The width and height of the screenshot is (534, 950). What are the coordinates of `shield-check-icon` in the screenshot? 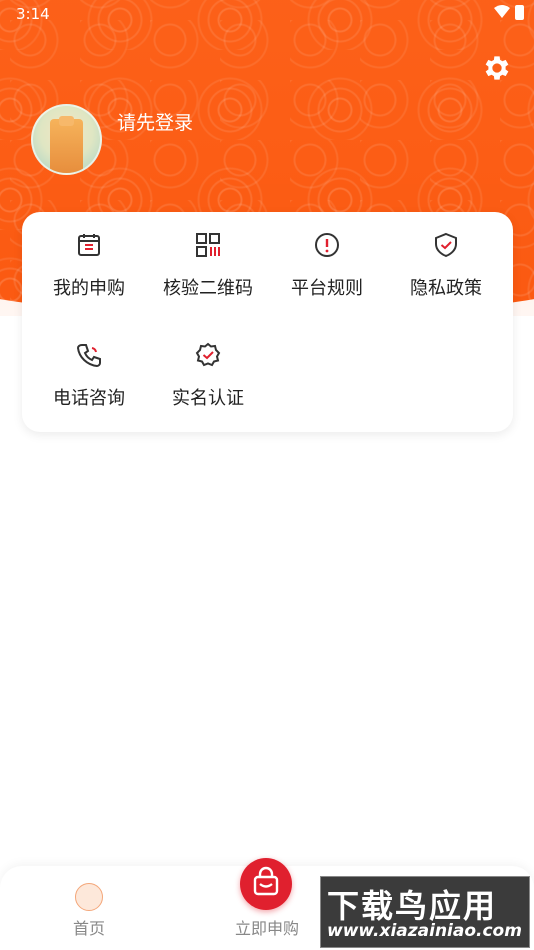 It's located at (446, 245).